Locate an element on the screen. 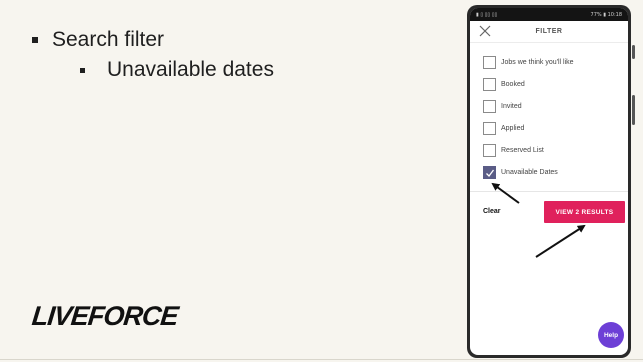  option-label: Applied is located at coordinates (513, 128).